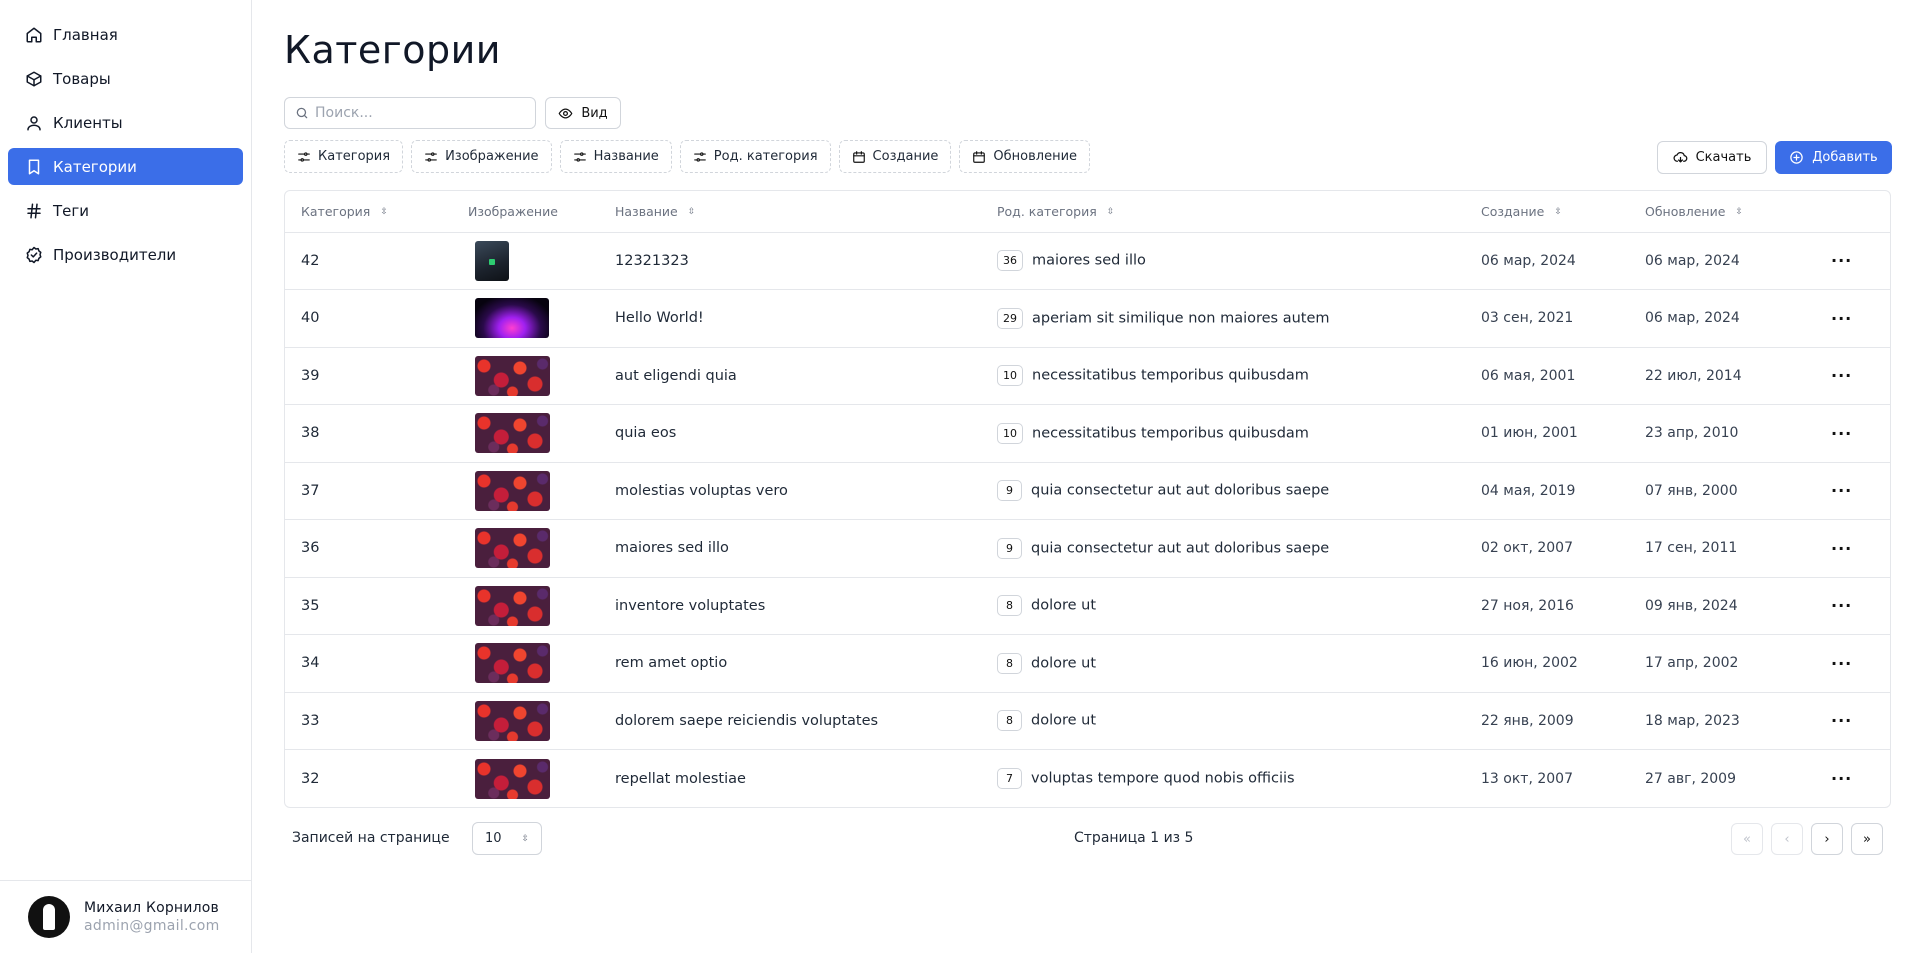  I want to click on home-icon, so click(34, 35).